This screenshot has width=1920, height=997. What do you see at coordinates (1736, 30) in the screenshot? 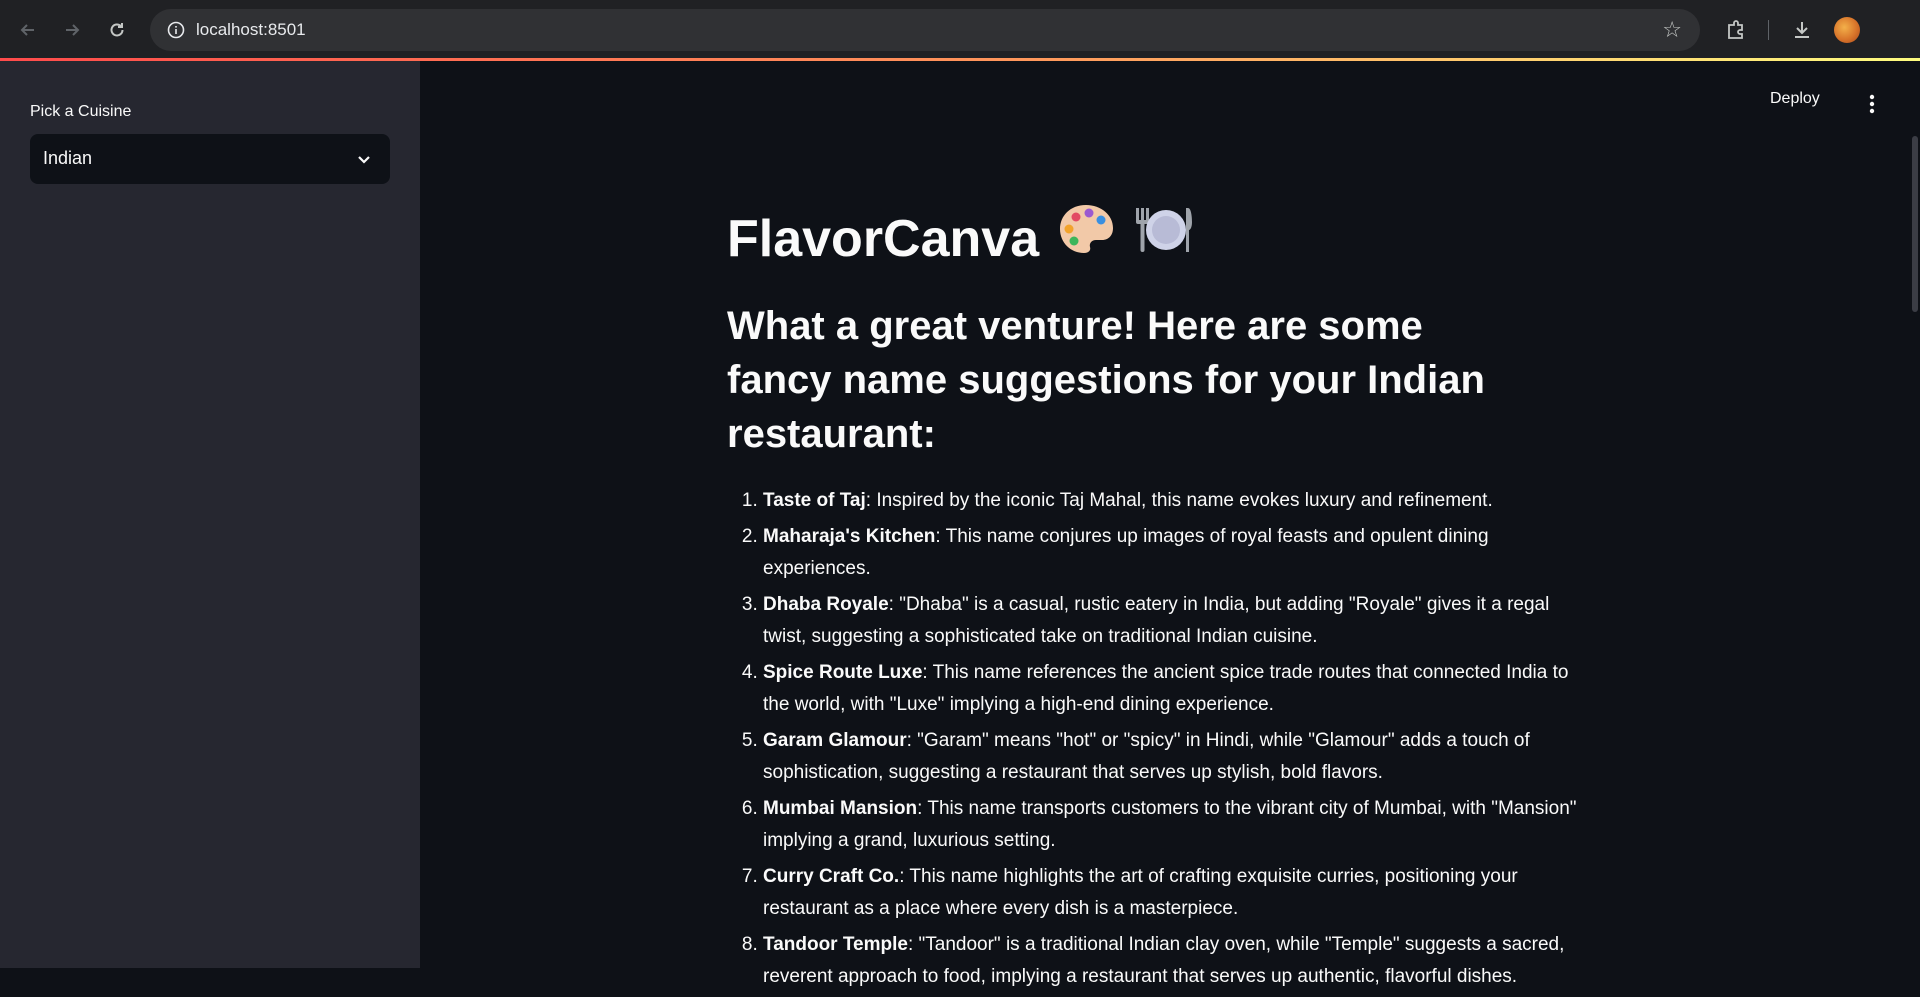
I see `extensions-icon` at bounding box center [1736, 30].